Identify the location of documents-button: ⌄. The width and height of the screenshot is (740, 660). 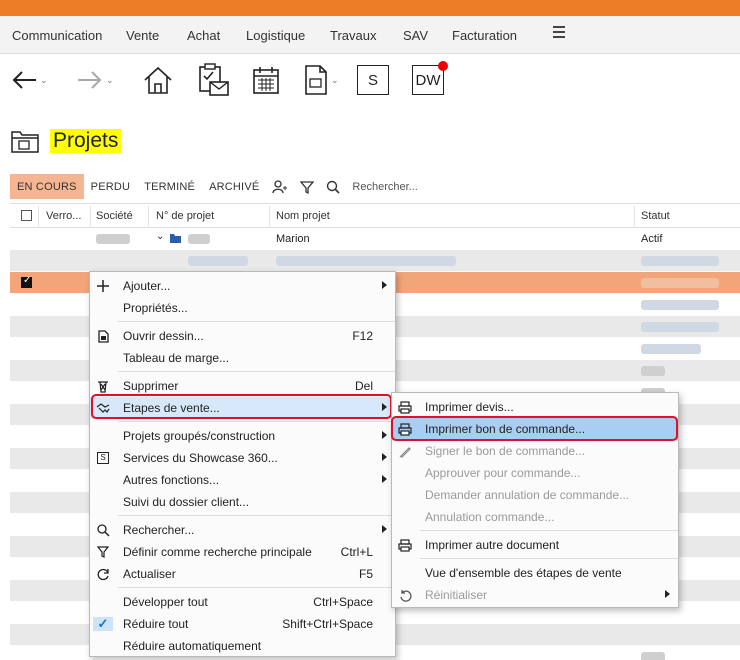
(321, 80).